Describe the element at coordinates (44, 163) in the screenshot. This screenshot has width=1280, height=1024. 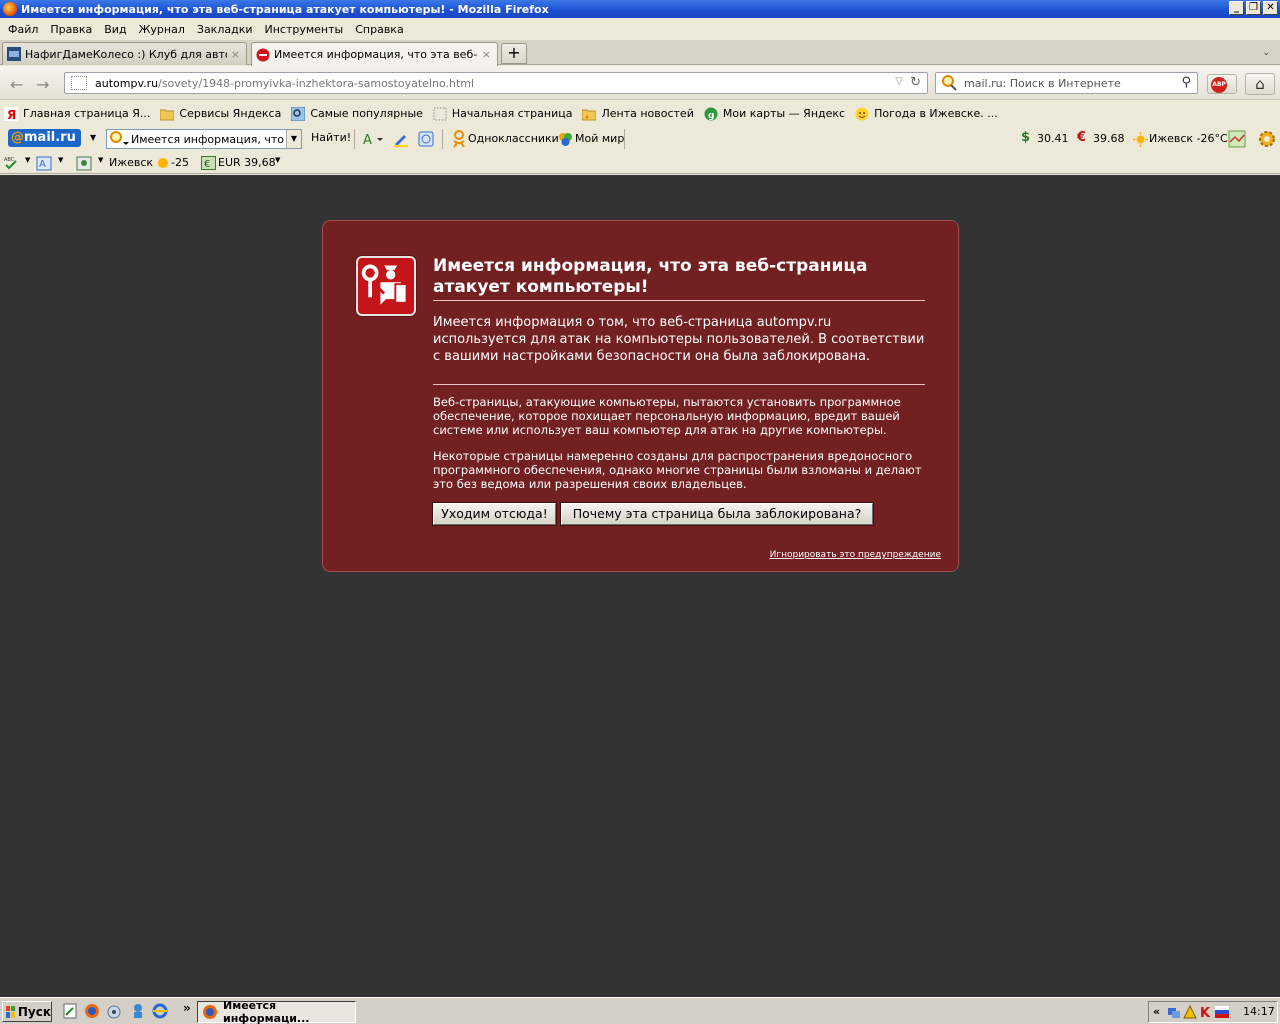
I see `translate-icon: A` at that location.